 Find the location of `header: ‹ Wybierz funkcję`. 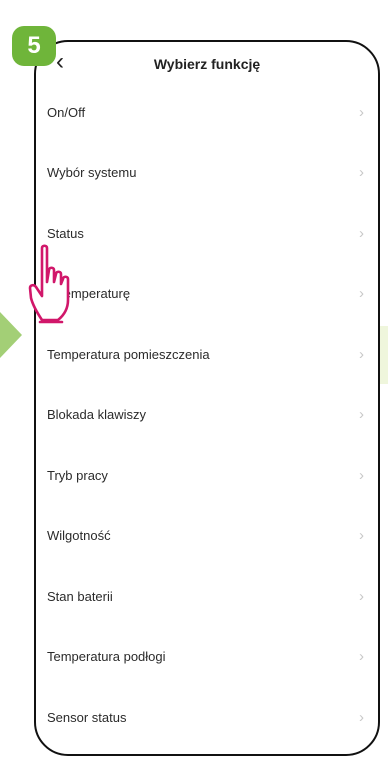

header: ‹ Wybierz funkcję is located at coordinates (207, 62).